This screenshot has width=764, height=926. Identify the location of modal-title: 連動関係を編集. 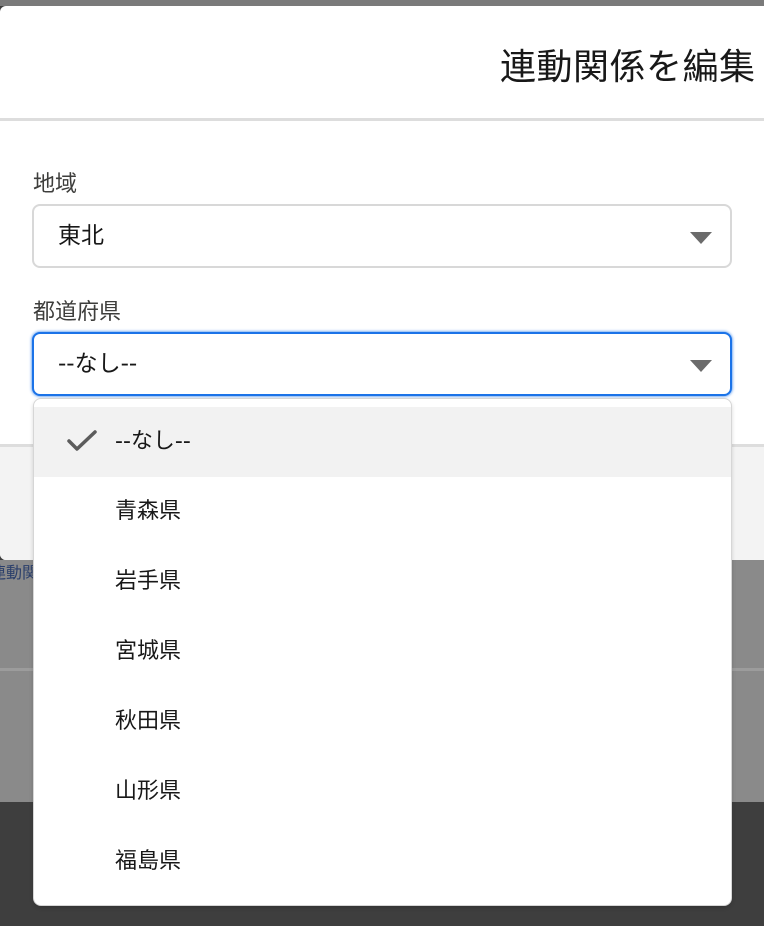
(628, 67).